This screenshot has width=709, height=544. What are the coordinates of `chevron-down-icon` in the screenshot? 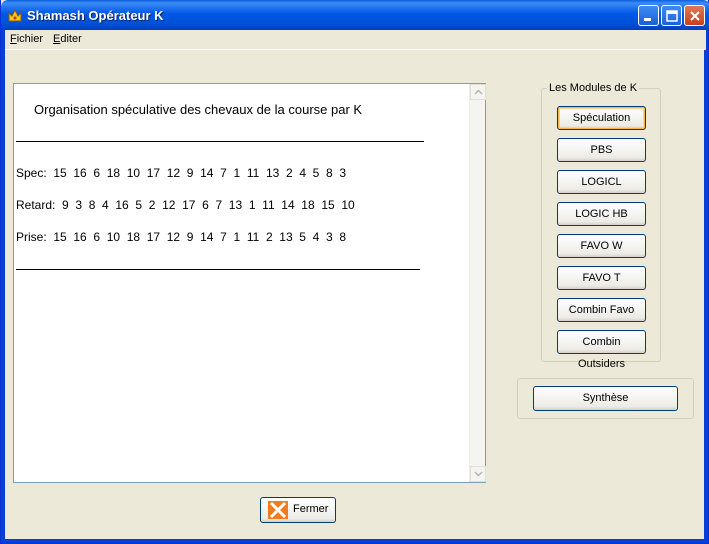 It's located at (478, 474).